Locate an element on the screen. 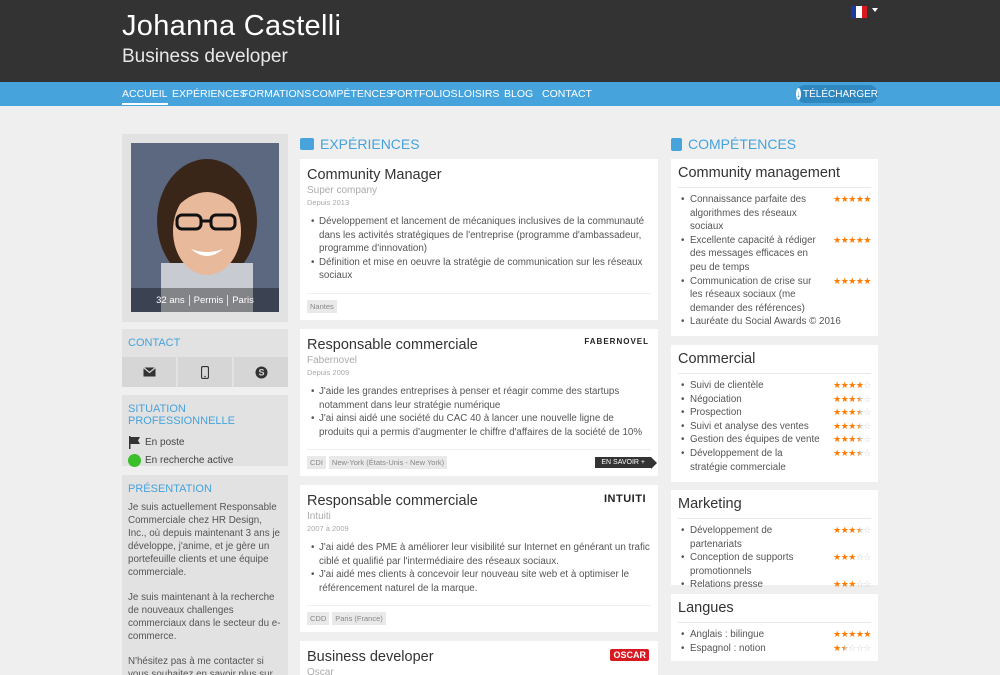 The width and height of the screenshot is (1000, 675). skill-item: Lauréate du Social Awards © 2016 is located at coordinates (774, 322).